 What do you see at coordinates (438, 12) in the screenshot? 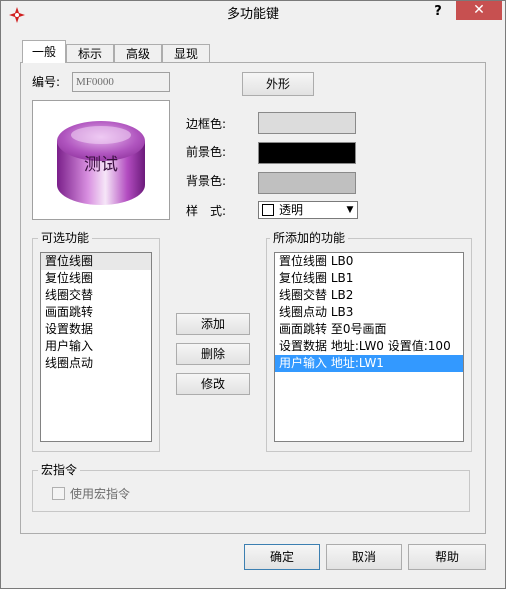
I see `help-title-button: ?` at bounding box center [438, 12].